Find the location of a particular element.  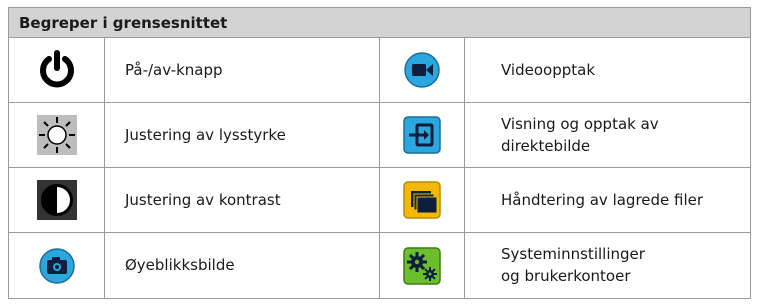

table-header: Begreper i grensesnittet is located at coordinates (379, 23).